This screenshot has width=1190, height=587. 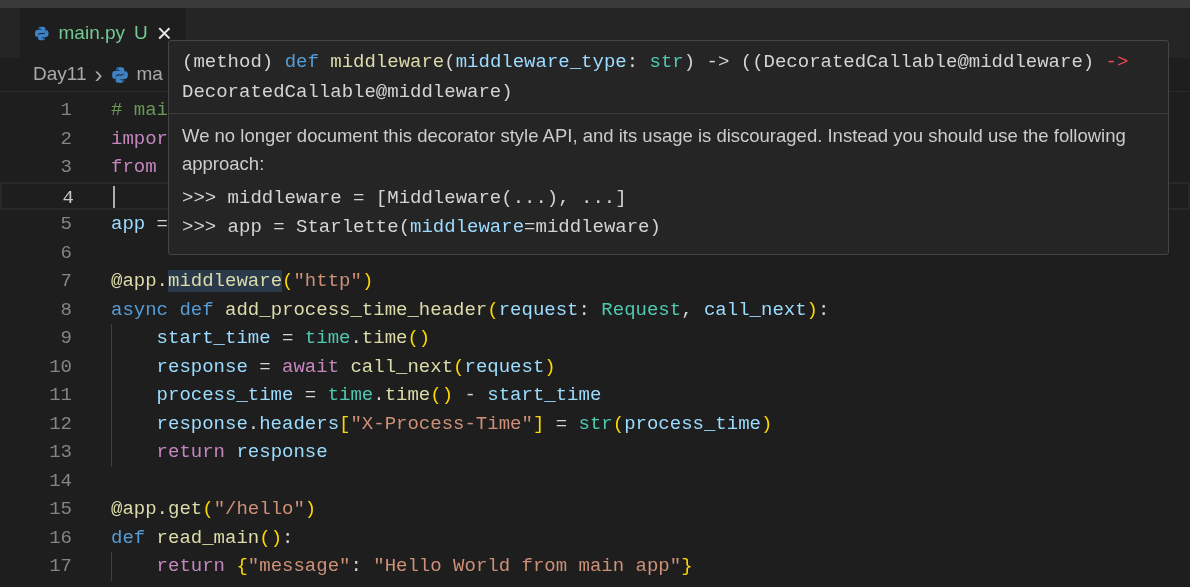 What do you see at coordinates (422, 227) in the screenshot?
I see `code-example: >>> app = Starlette(middleware=middleware)` at bounding box center [422, 227].